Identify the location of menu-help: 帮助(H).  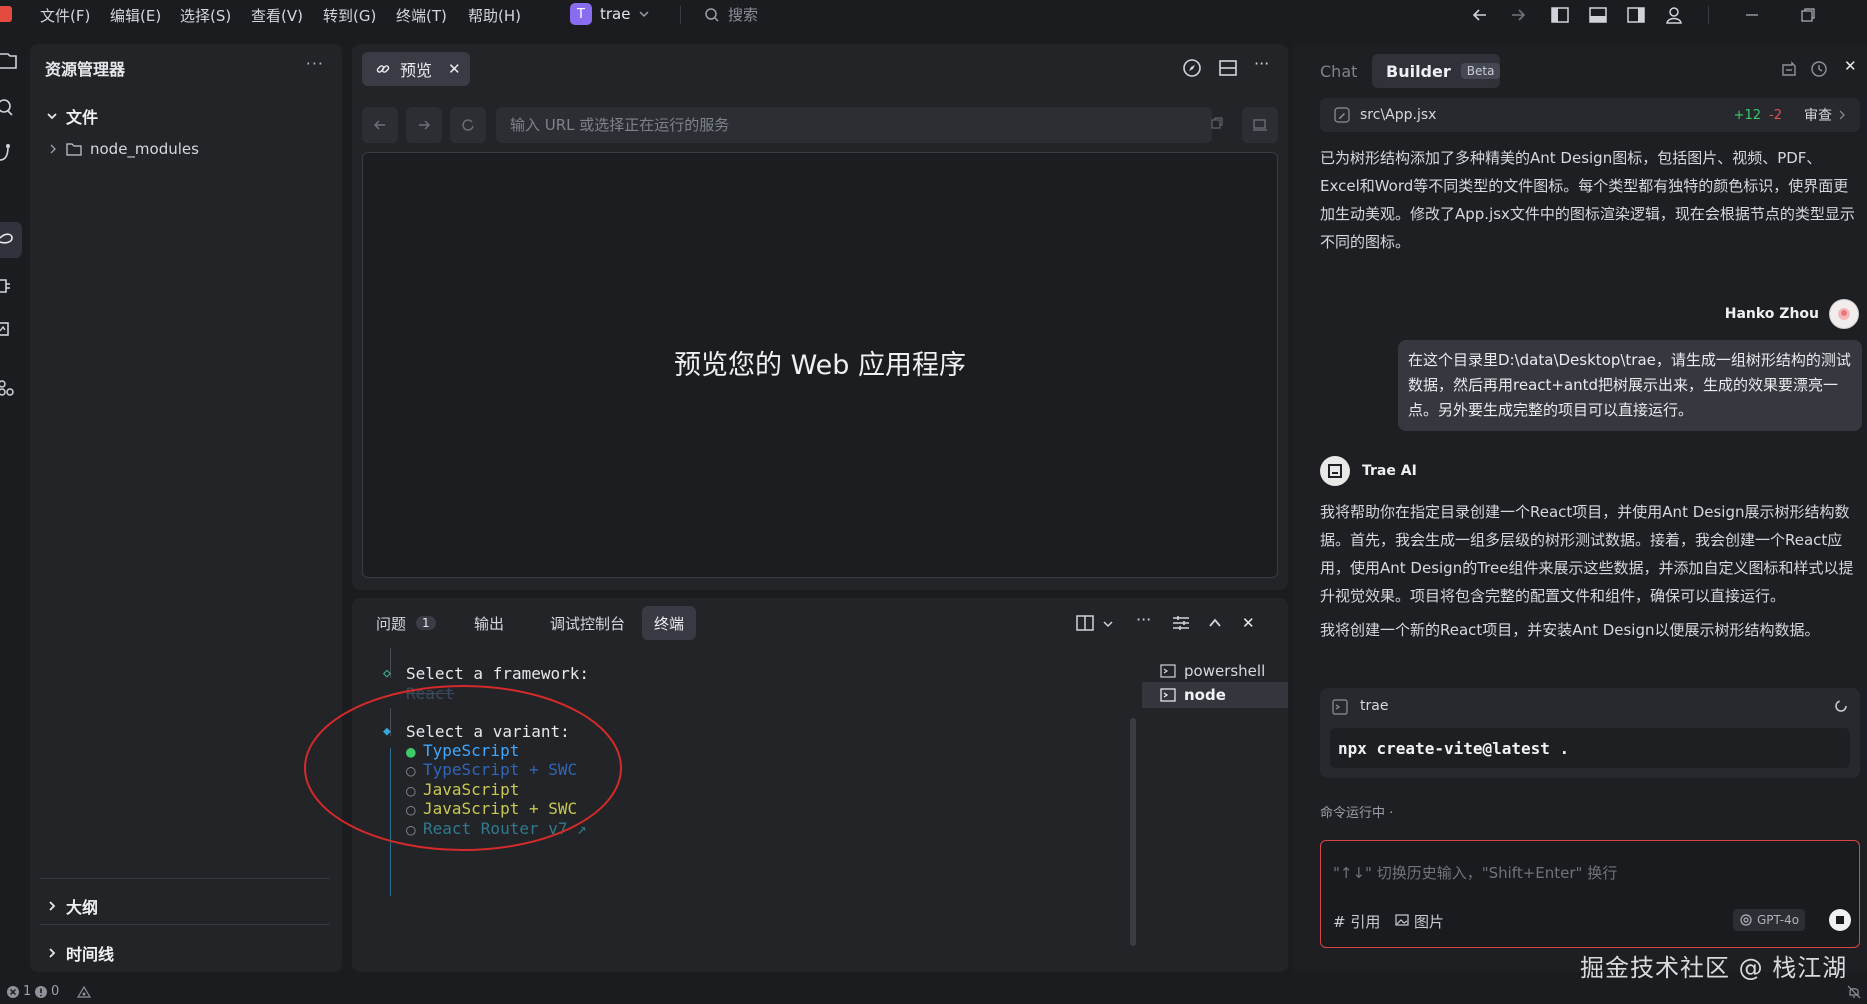
(494, 15).